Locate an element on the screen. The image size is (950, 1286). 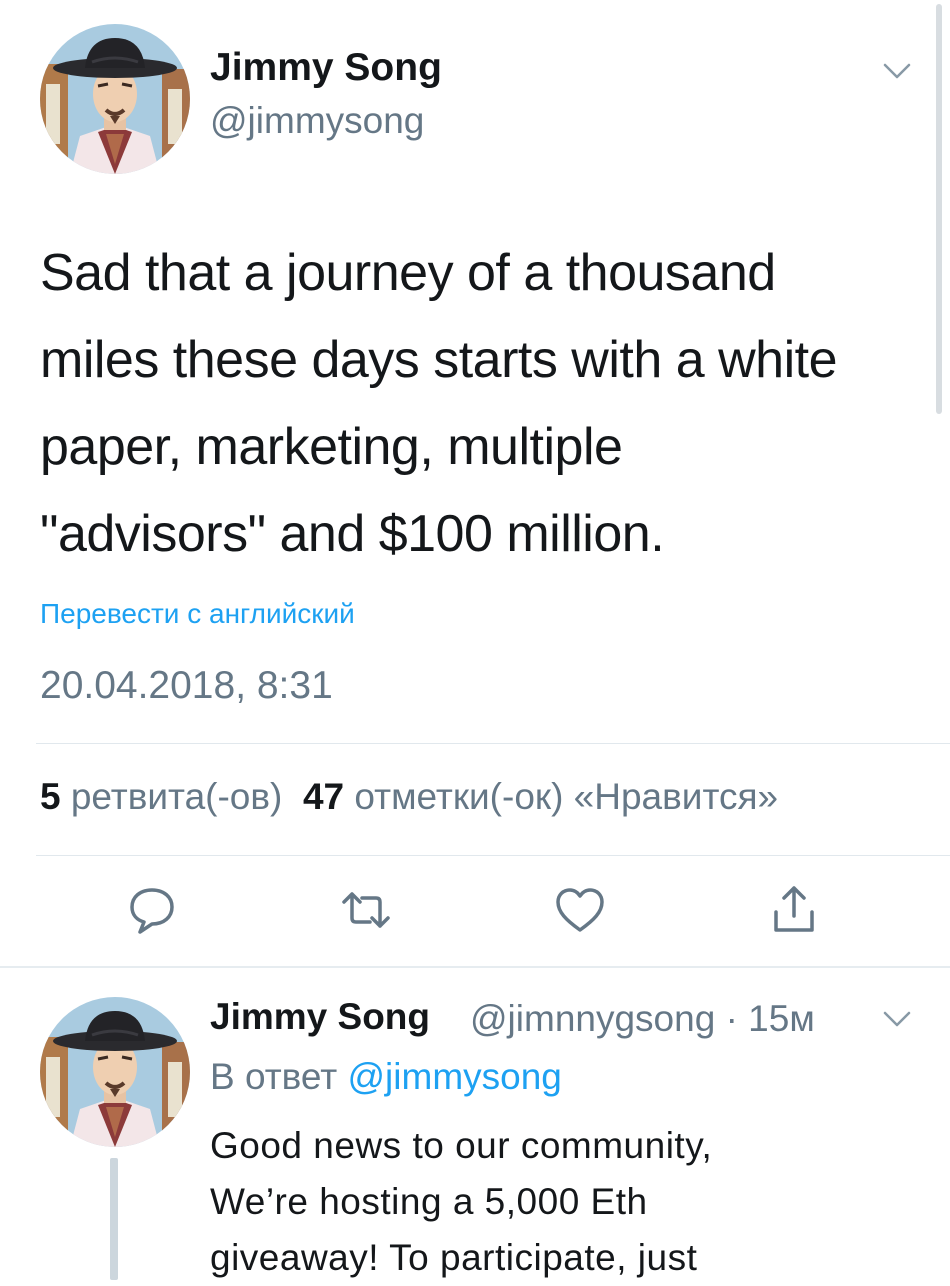
reply-mention-link: @jimmysong is located at coordinates (455, 1076).